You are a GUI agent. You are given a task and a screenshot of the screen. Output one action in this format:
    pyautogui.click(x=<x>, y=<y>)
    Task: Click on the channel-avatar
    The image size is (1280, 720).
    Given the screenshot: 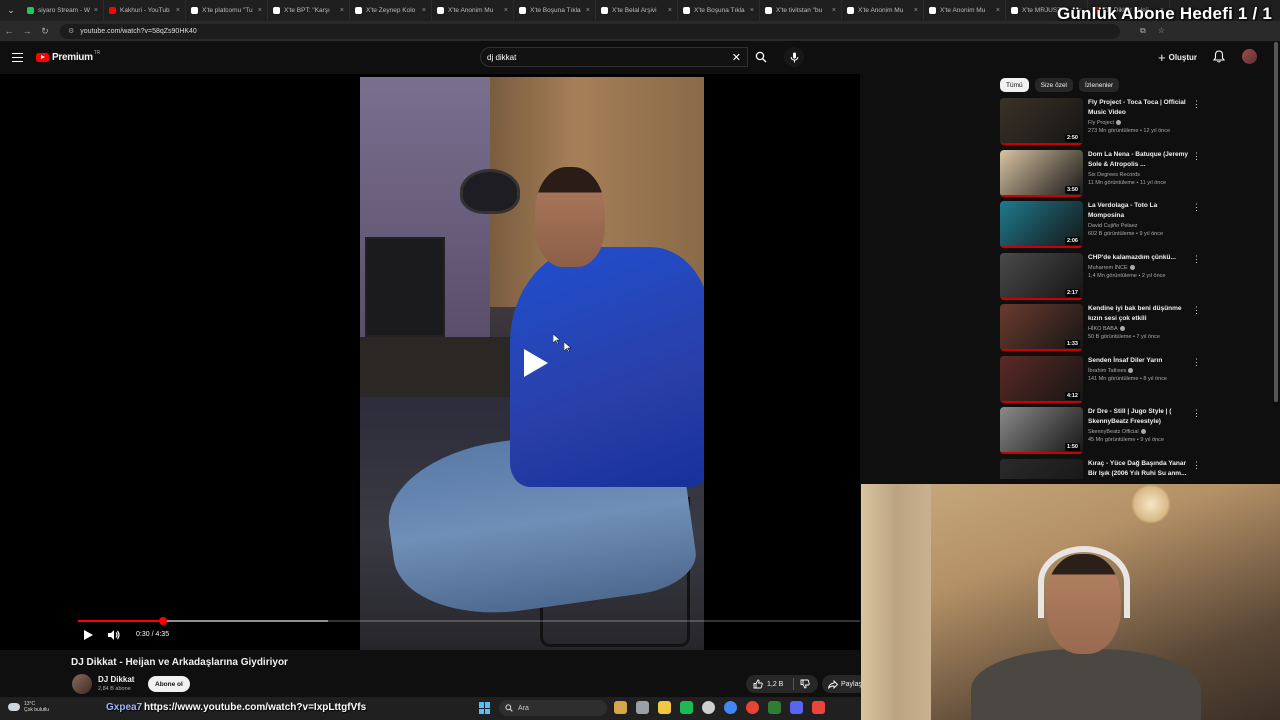 What is the action you would take?
    pyautogui.click(x=82, y=684)
    